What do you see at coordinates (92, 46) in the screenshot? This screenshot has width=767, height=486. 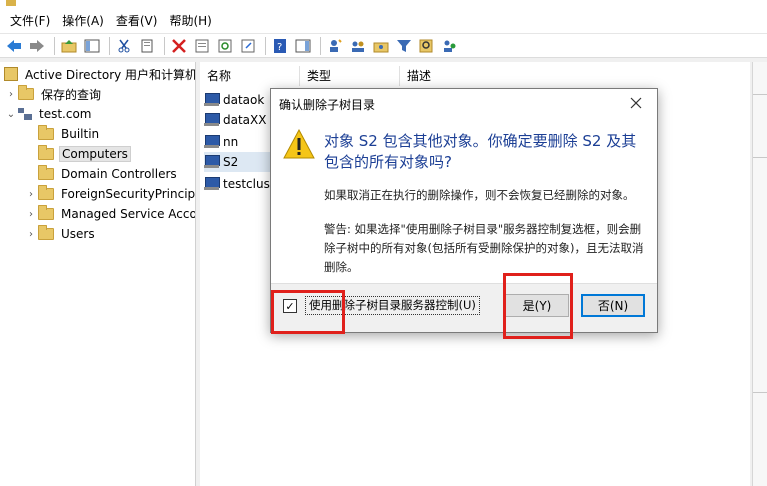 I see `show-console-tree-icon` at bounding box center [92, 46].